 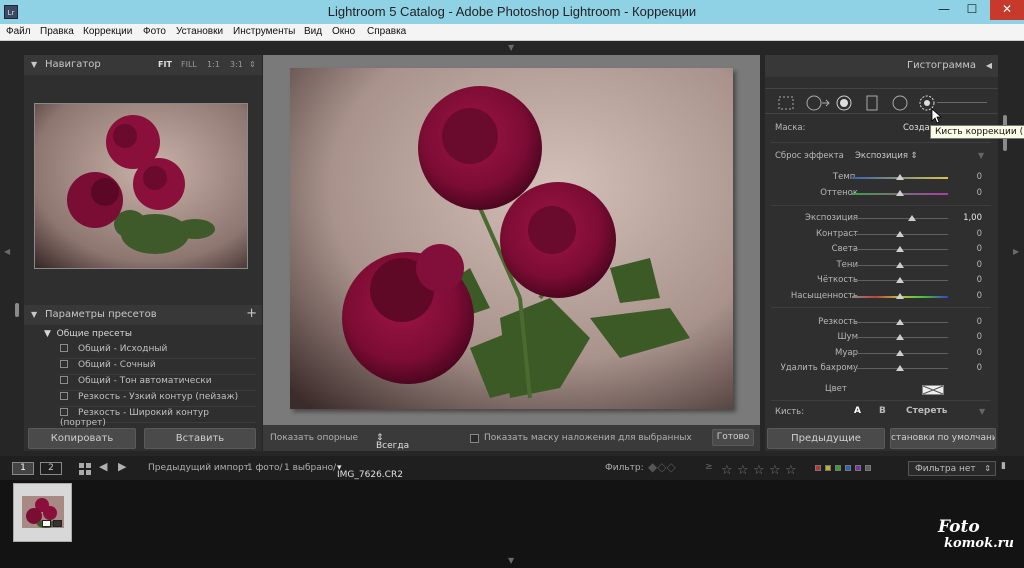 I want to click on preset-item: Общий - Тон автоматически, so click(x=158, y=383).